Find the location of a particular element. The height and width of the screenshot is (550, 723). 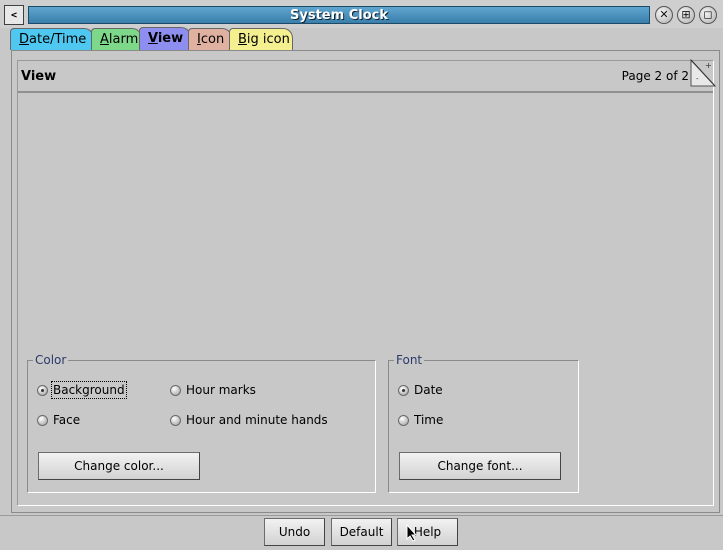

radio-label: Hour and minute hands is located at coordinates (257, 420).